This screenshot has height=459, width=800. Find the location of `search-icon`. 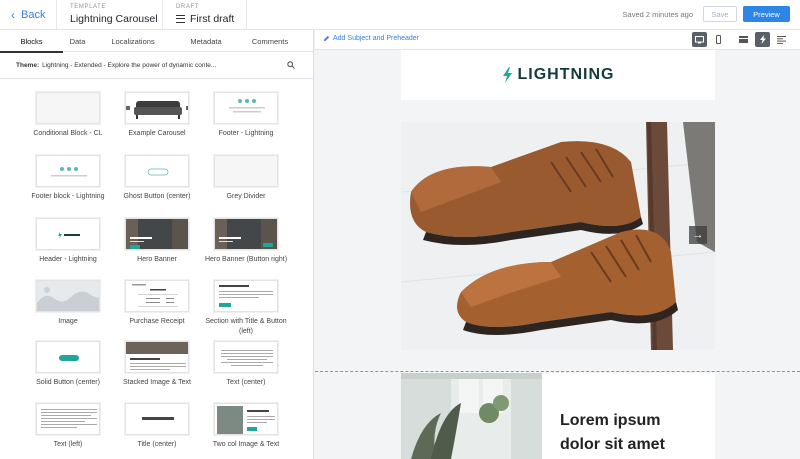

search-icon is located at coordinates (291, 65).